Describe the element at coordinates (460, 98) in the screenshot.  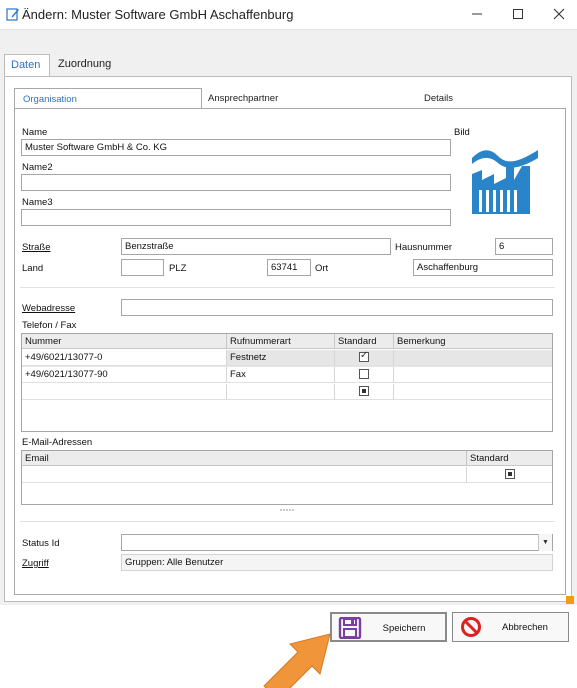
I see `tab-details: Details` at that location.